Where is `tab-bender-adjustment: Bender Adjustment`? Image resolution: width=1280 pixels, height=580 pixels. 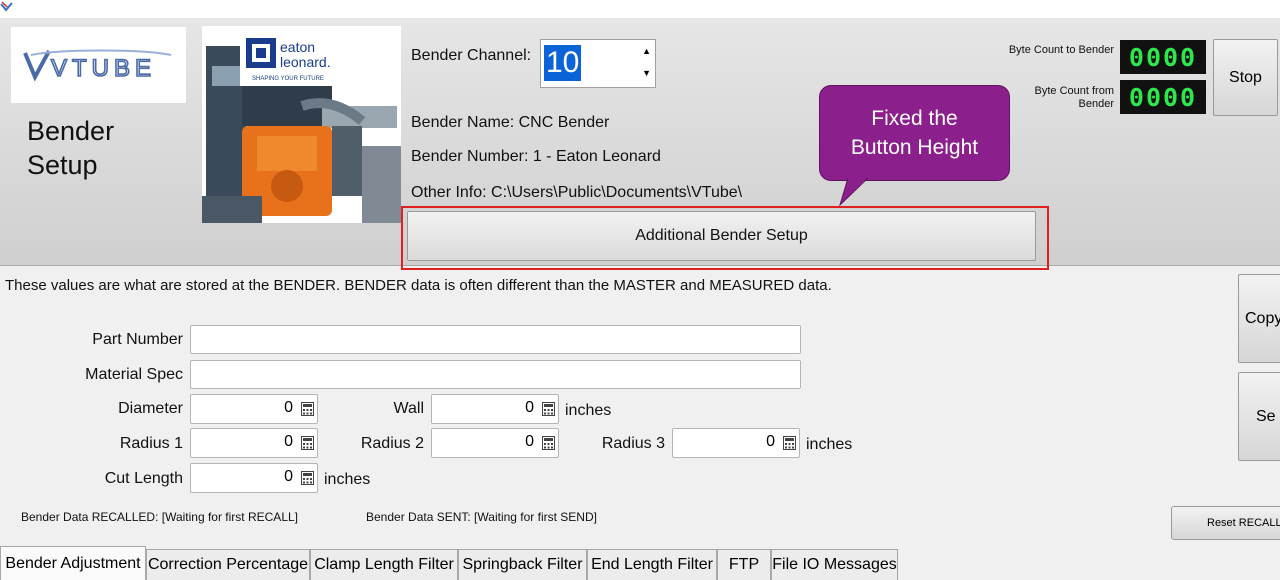
tab-bender-adjustment: Bender Adjustment is located at coordinates (73, 563).